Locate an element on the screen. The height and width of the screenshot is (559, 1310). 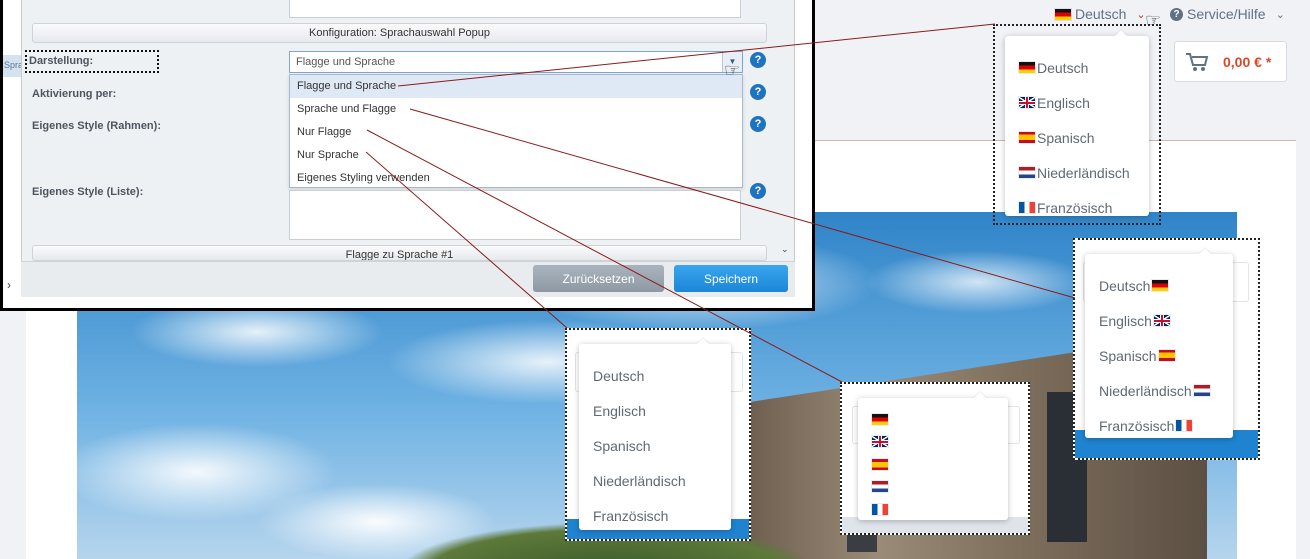
dropdown-option: Eigenes Styling verwenden is located at coordinates (516, 178).